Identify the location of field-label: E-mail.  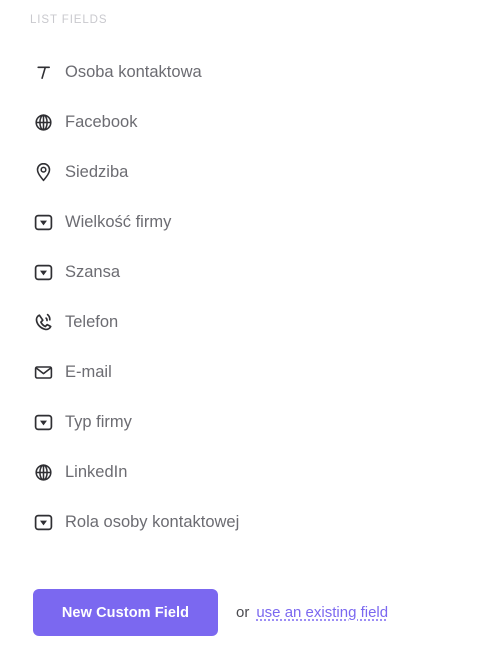
(88, 371).